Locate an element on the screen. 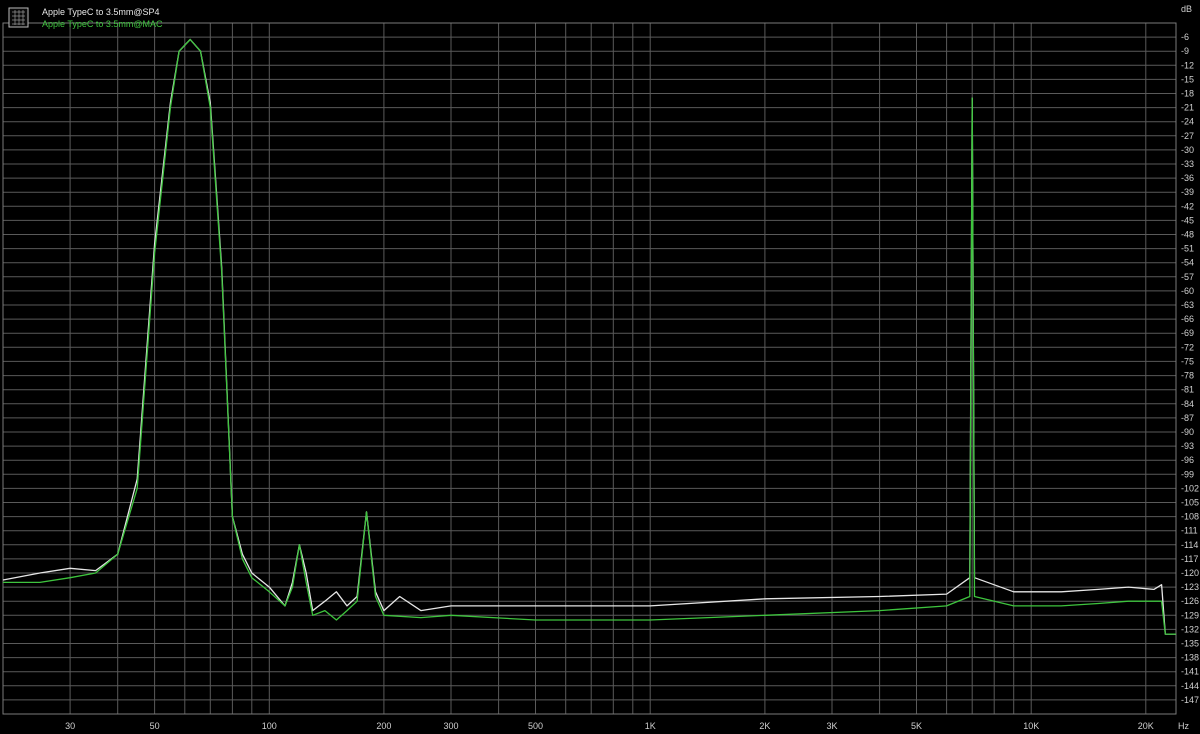  y-tick-label: -129 is located at coordinates (1190, 615).